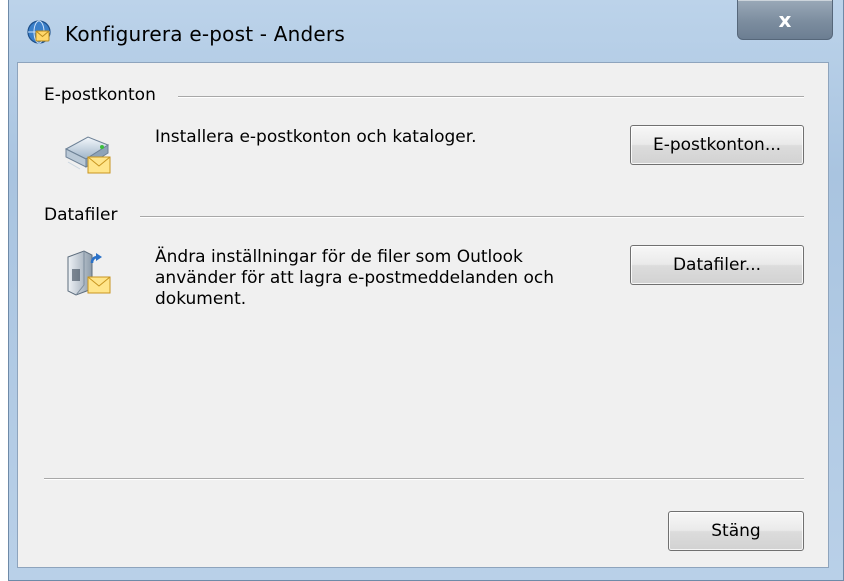  What do you see at coordinates (39, 32) in the screenshot?
I see `mail-setup-icon` at bounding box center [39, 32].